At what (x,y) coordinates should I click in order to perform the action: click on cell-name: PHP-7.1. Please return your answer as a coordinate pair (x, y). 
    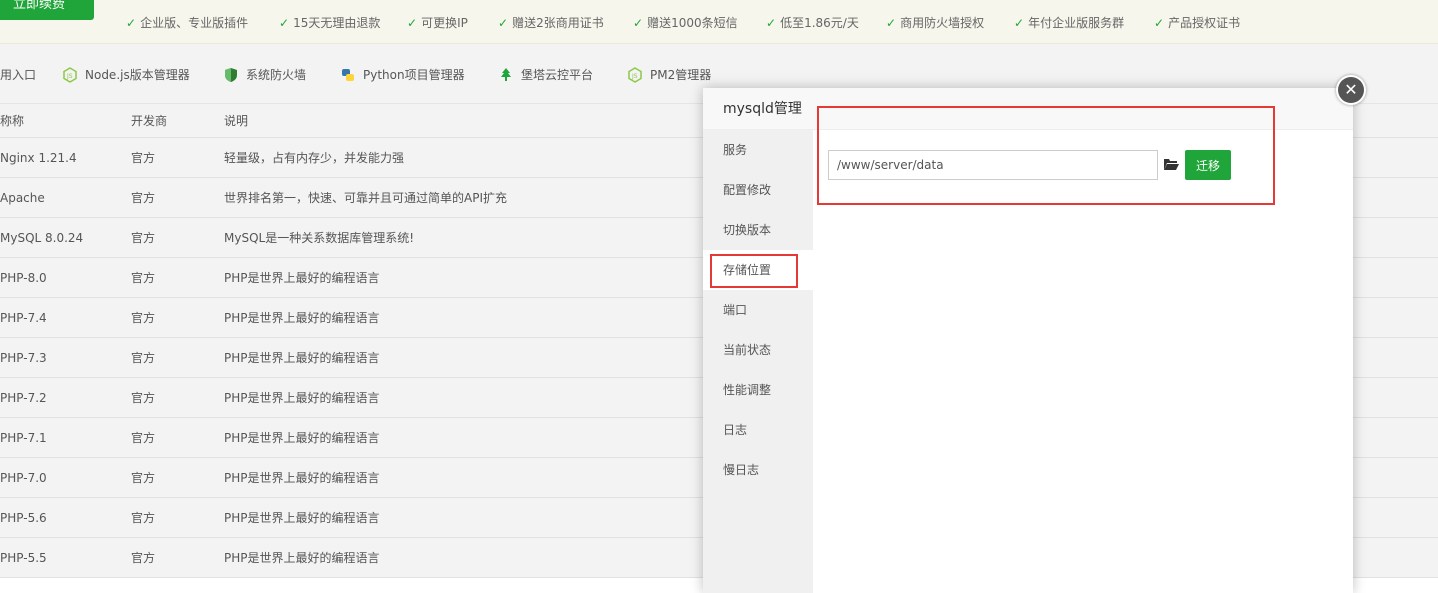
    Looking at the image, I should click on (23, 437).